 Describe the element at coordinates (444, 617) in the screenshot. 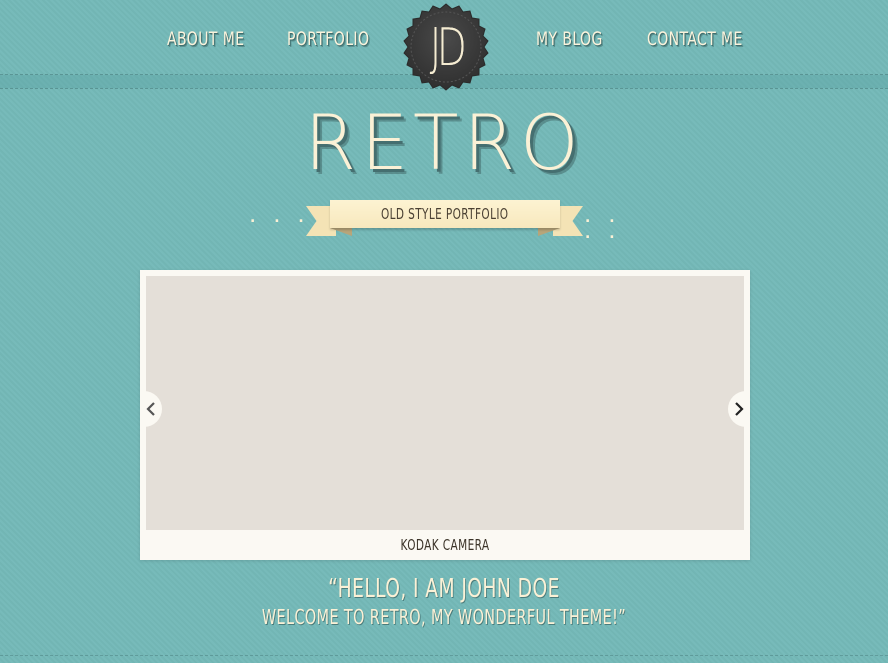

I see `intro-welcome: Welcome to Retro, my wonderful theme!”` at that location.